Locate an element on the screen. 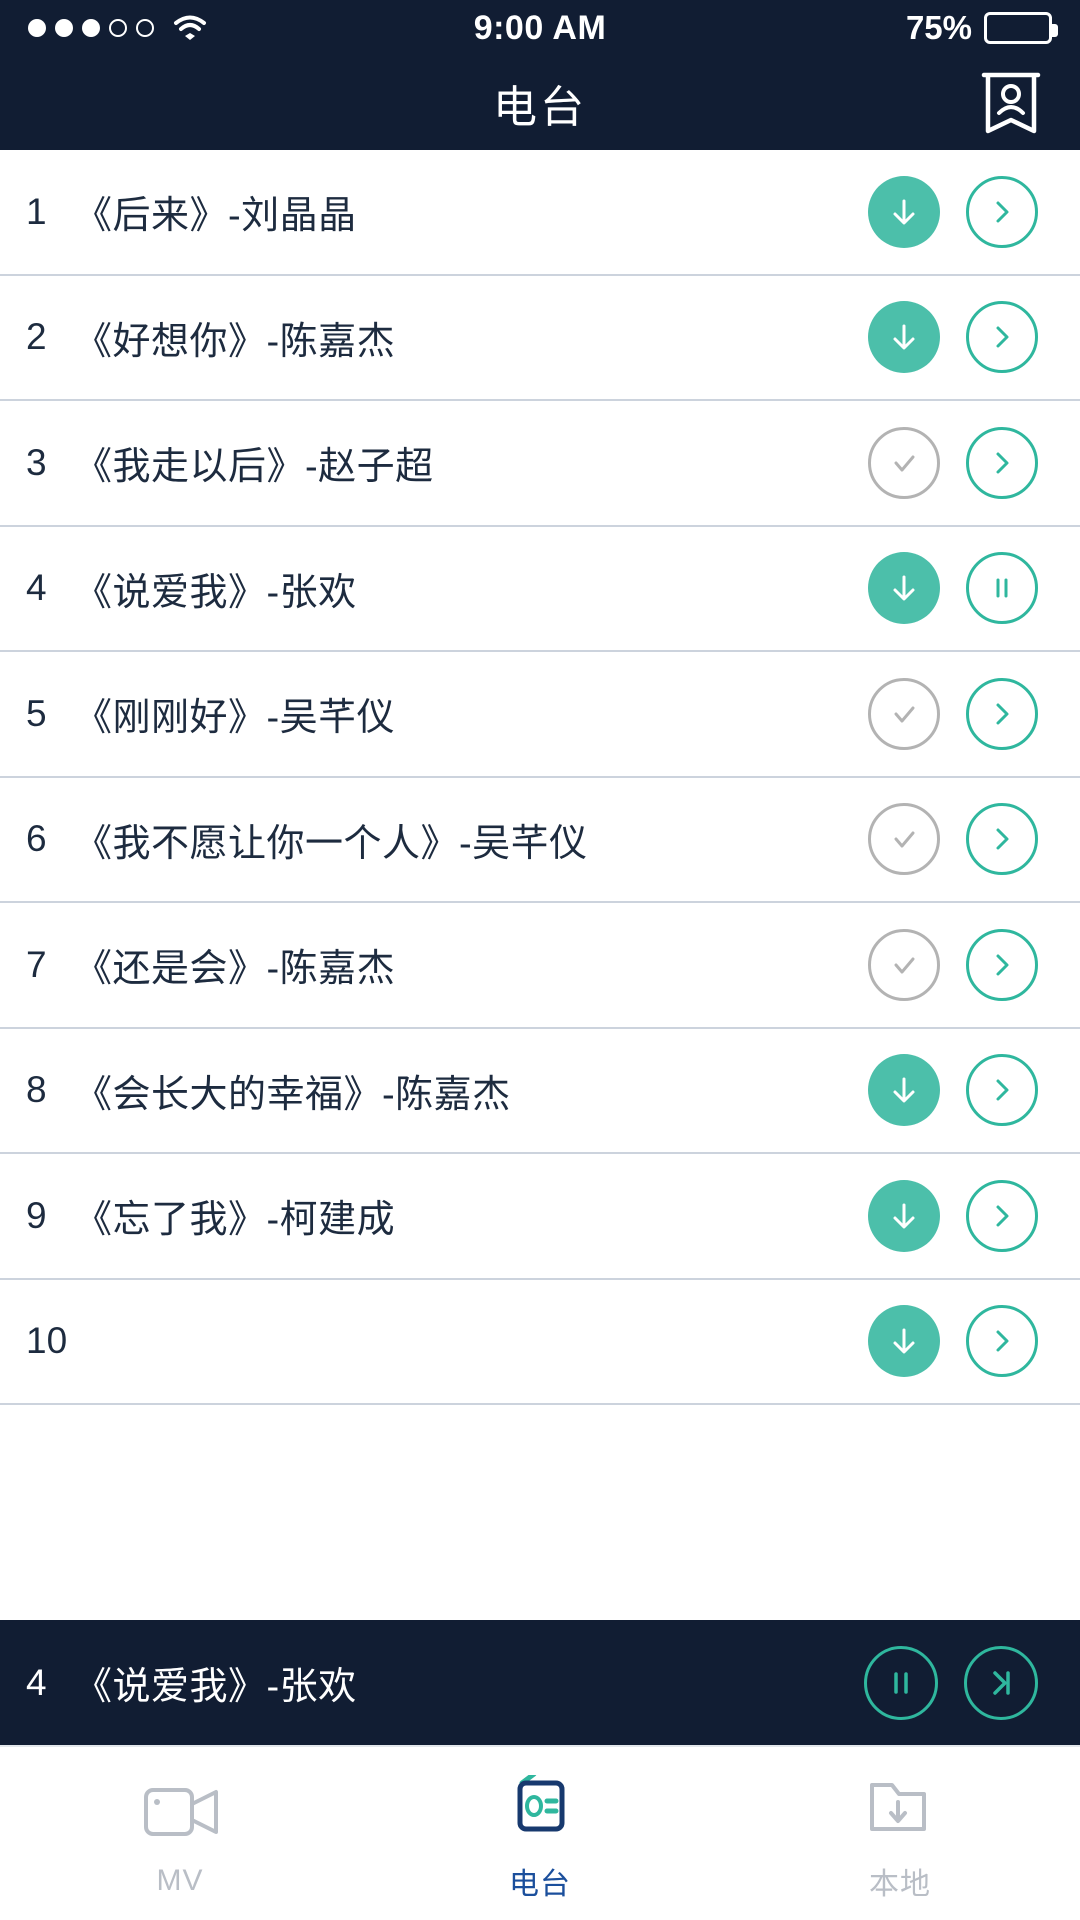 The width and height of the screenshot is (1080, 1920). now-playing-bar: 4 《说爱我》-张欢 is located at coordinates (540, 1682).